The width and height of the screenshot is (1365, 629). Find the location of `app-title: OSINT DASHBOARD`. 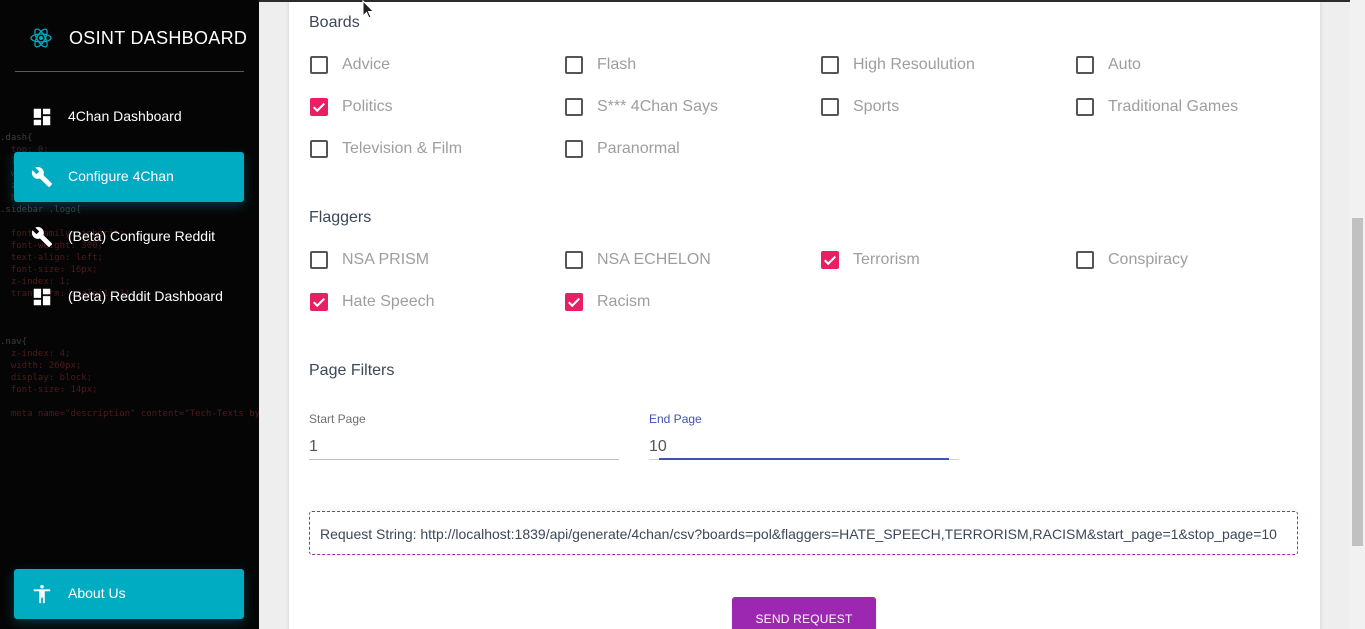

app-title: OSINT DASHBOARD is located at coordinates (158, 38).